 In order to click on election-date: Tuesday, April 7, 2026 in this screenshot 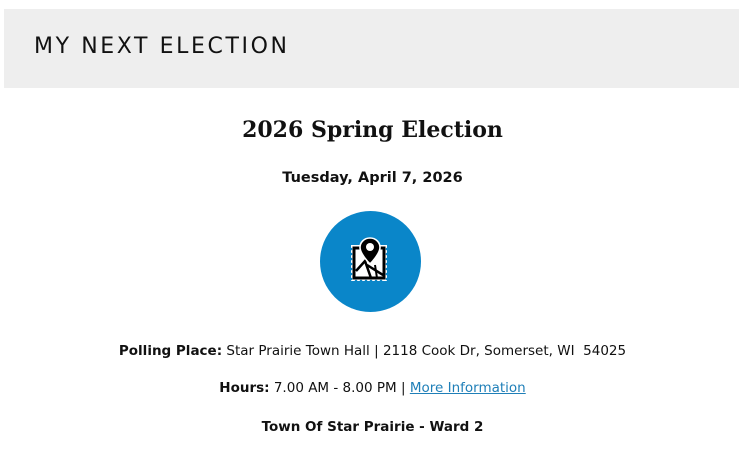, I will do `click(372, 178)`.